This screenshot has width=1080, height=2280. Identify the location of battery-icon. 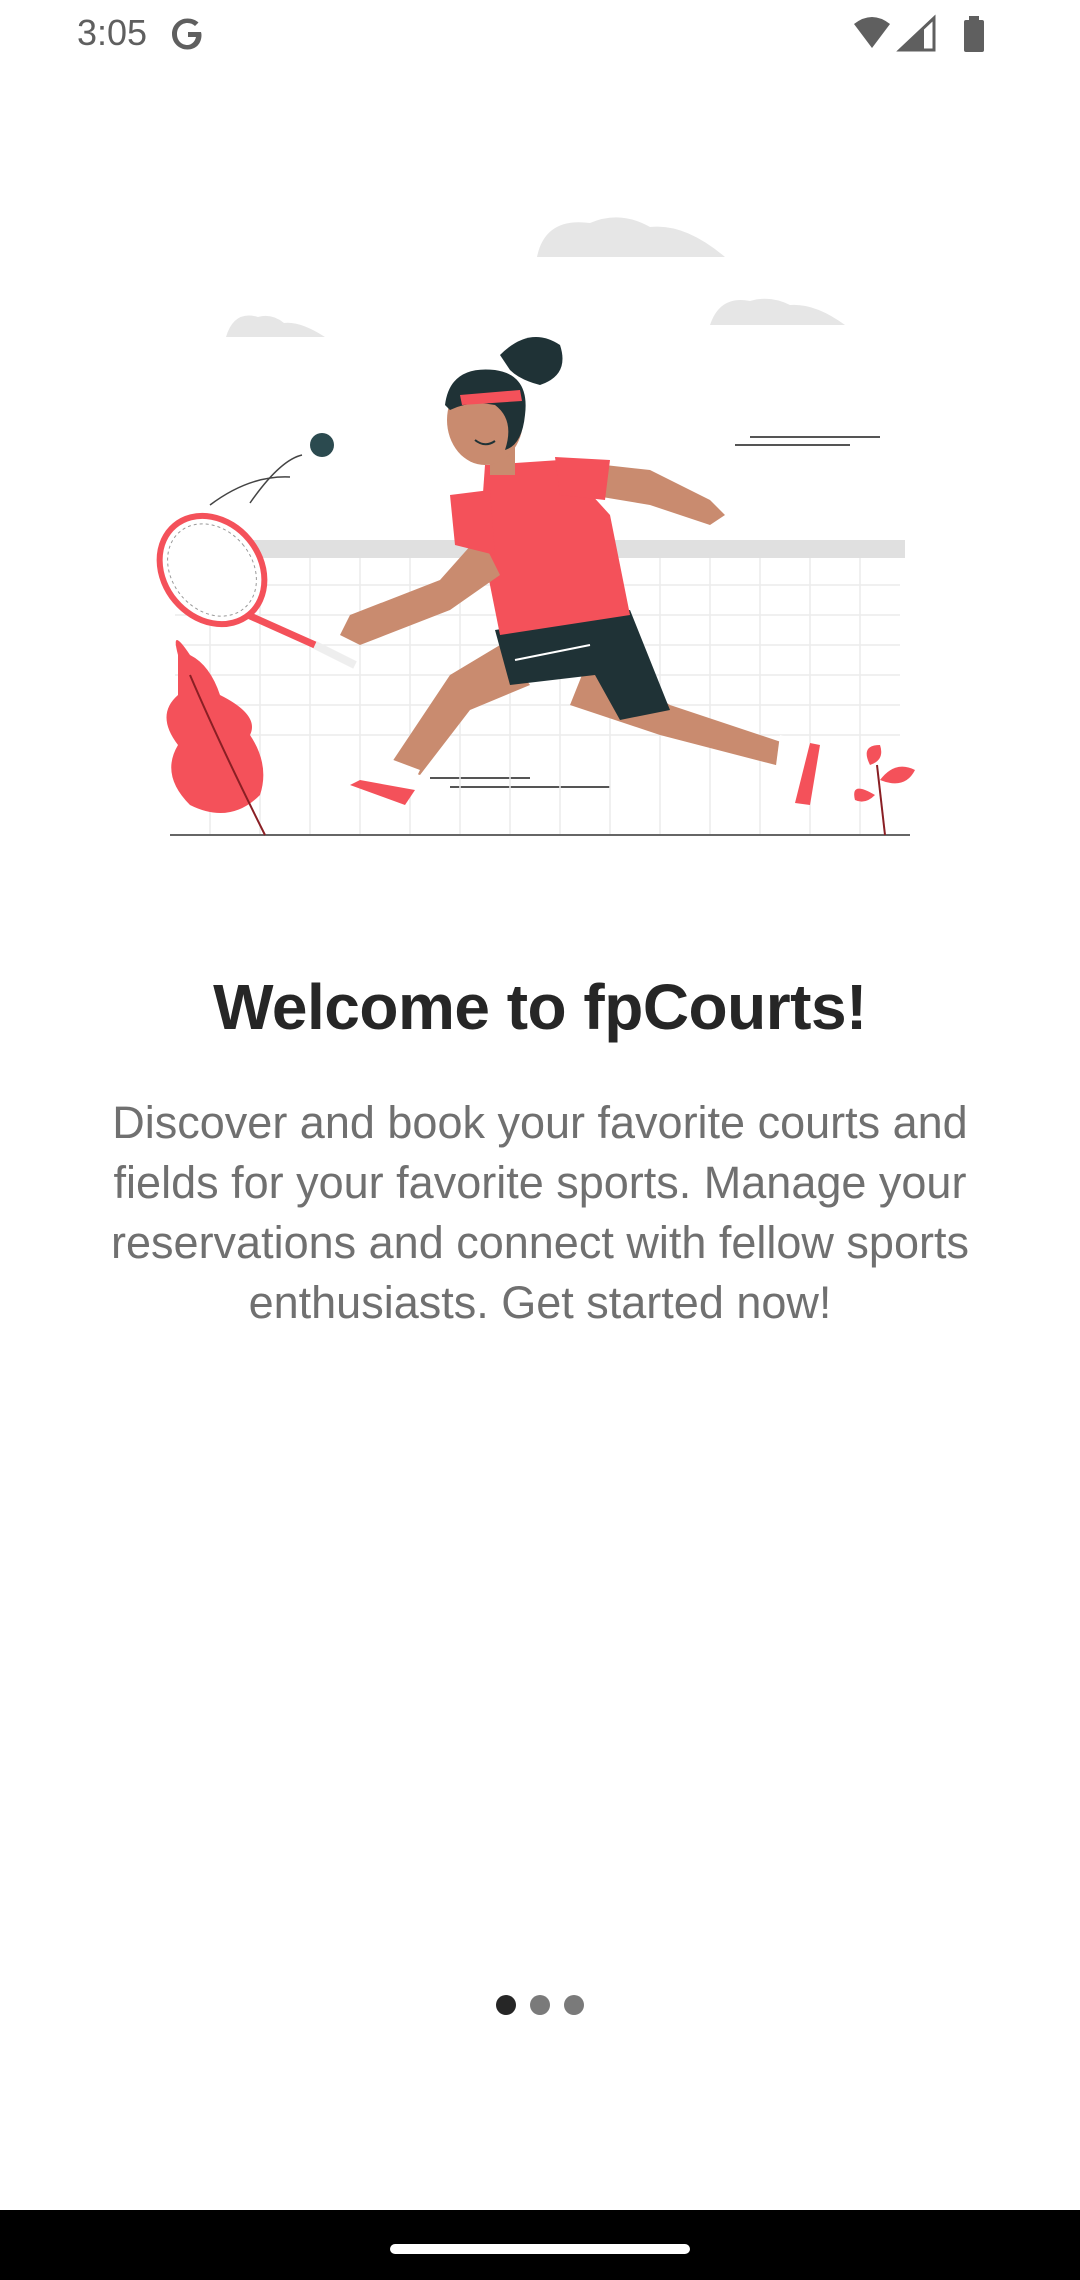
(974, 34).